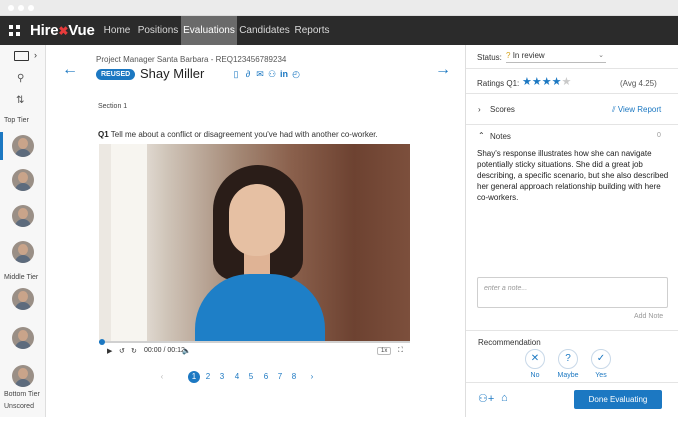 The image size is (678, 435). Describe the element at coordinates (20, 100) in the screenshot. I see `sort-icon: ⇅` at that location.